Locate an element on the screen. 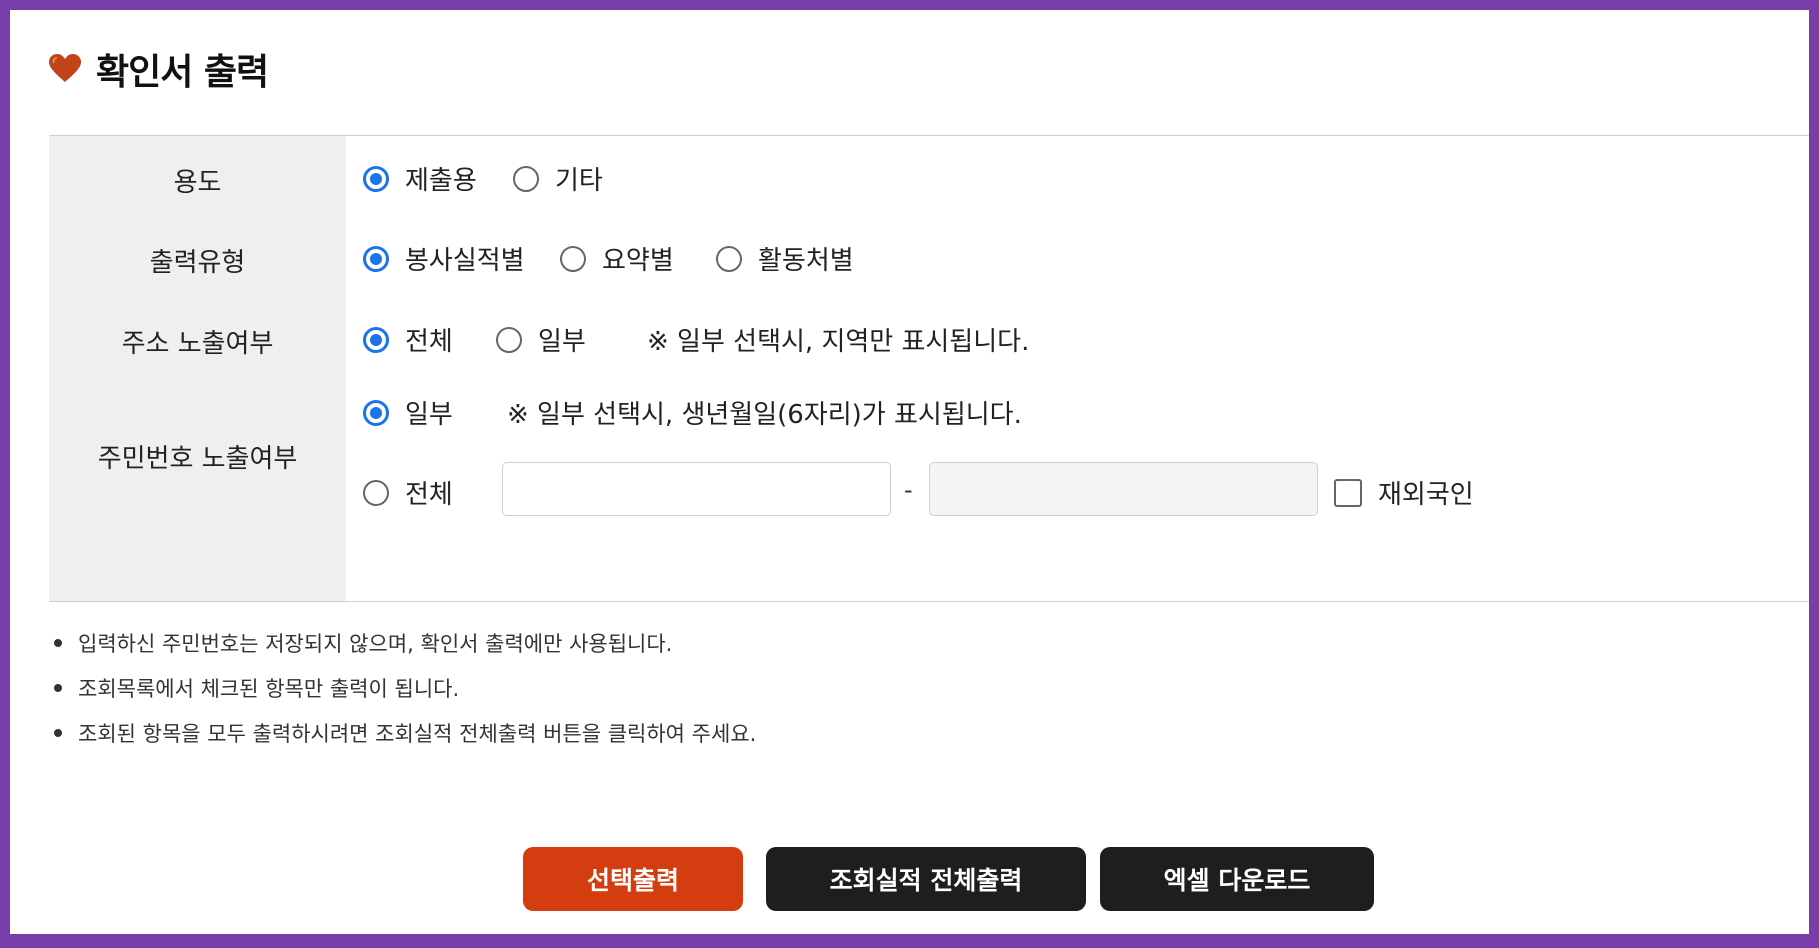 This screenshot has width=1819, height=948. page-title: 확인서 출력 is located at coordinates (182, 72).